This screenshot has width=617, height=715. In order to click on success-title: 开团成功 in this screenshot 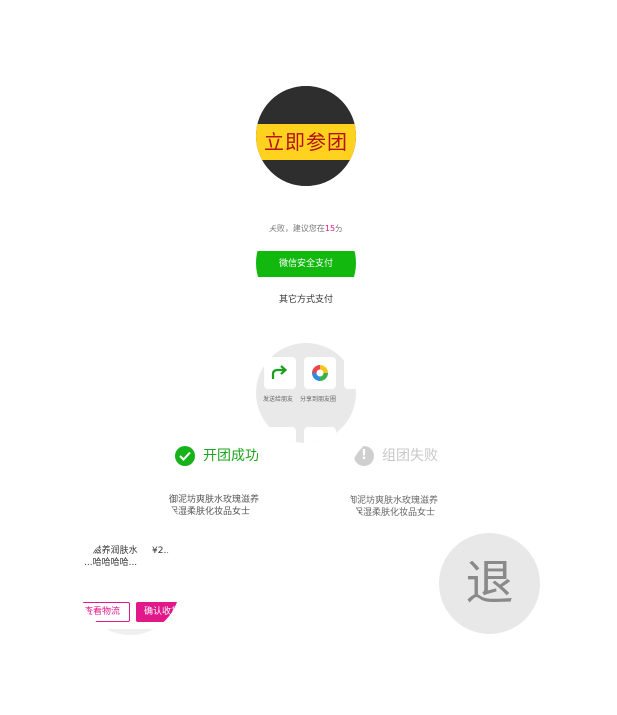, I will do `click(231, 456)`.